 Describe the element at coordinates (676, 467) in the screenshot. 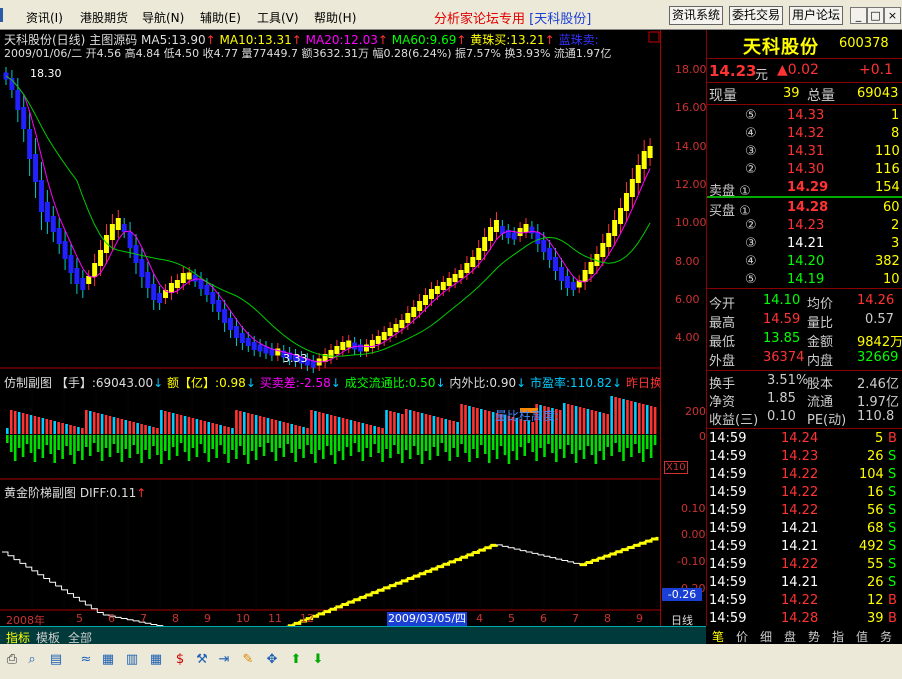

I see `vol-multiplier: X10` at that location.